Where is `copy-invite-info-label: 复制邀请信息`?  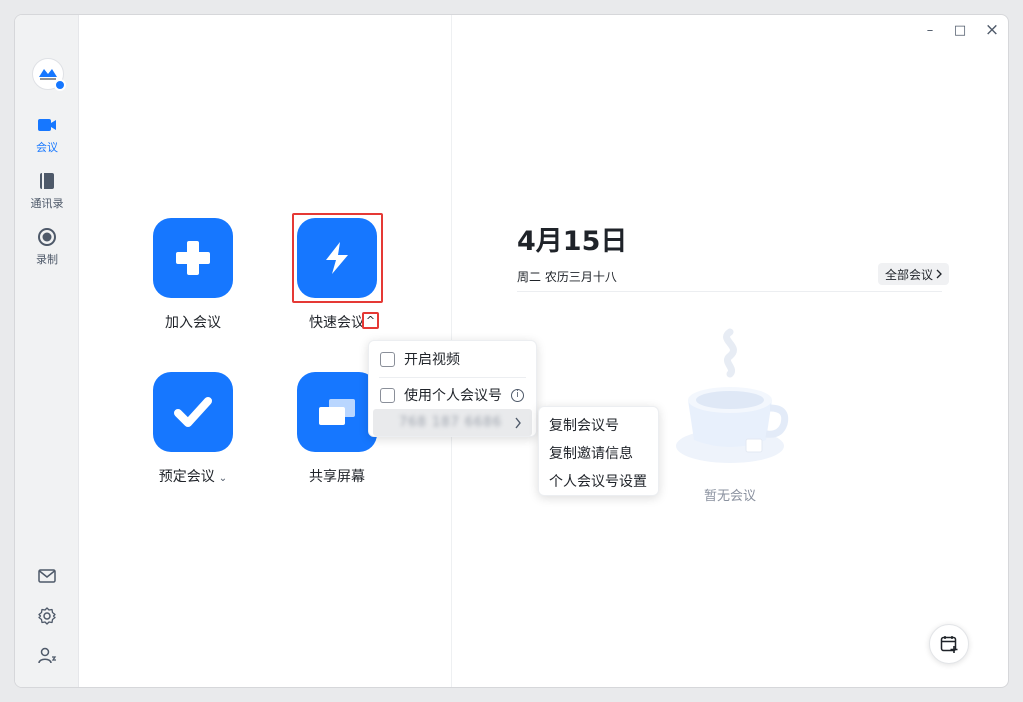
copy-invite-info-label: 复制邀请信息 is located at coordinates (591, 454).